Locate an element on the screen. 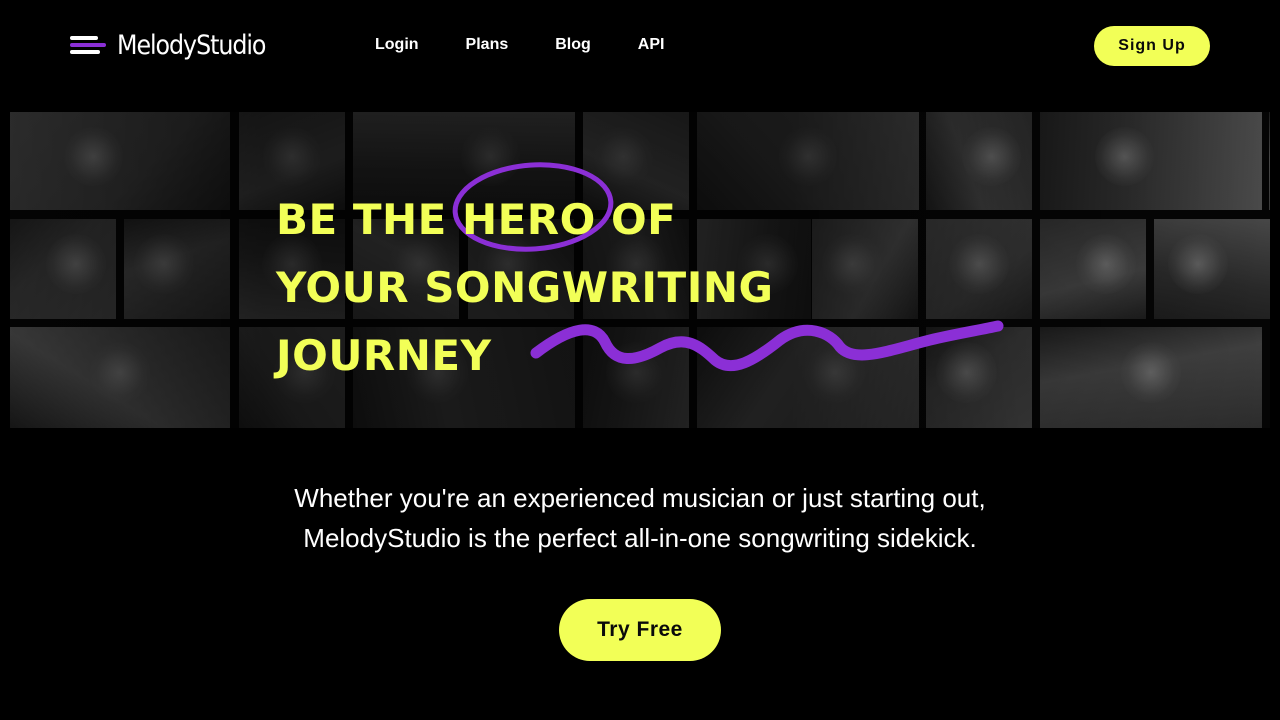  headline-line-3: JOURNEY is located at coordinates (384, 355).